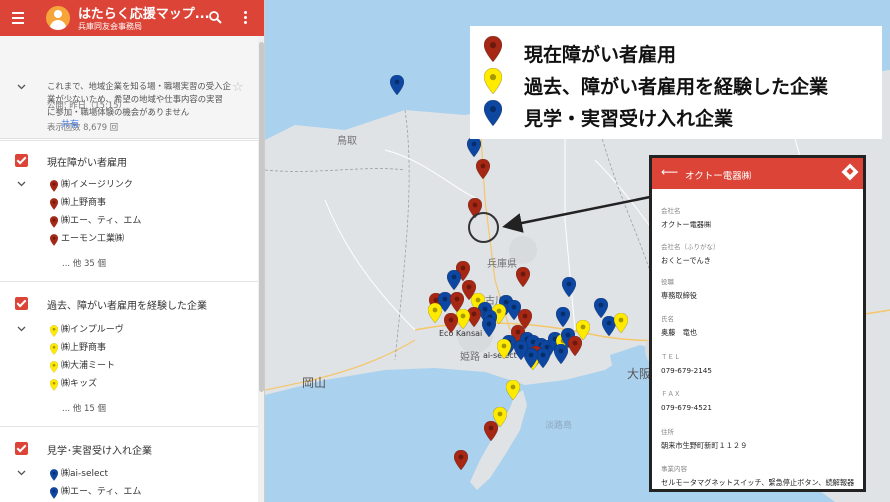 The image size is (890, 502). Describe the element at coordinates (671, 211) in the screenshot. I see `field-label: 会社名` at that location.